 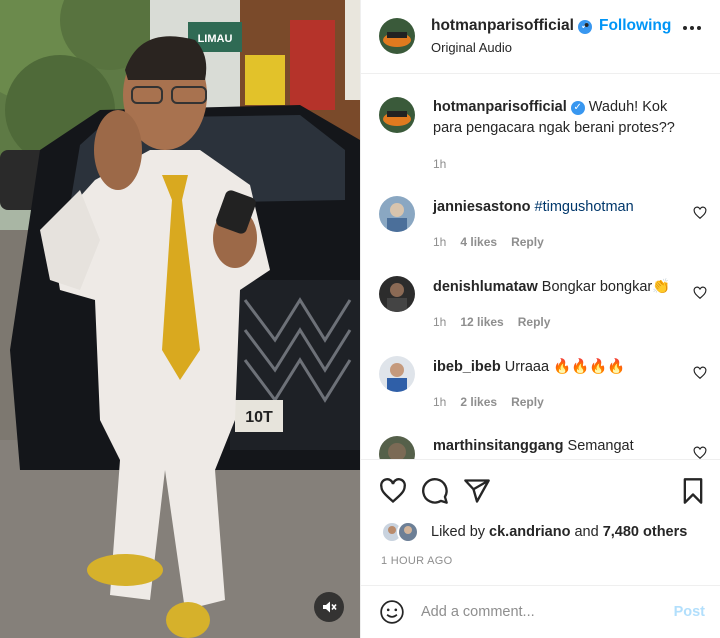 I want to click on post-button: Post, so click(x=689, y=612).